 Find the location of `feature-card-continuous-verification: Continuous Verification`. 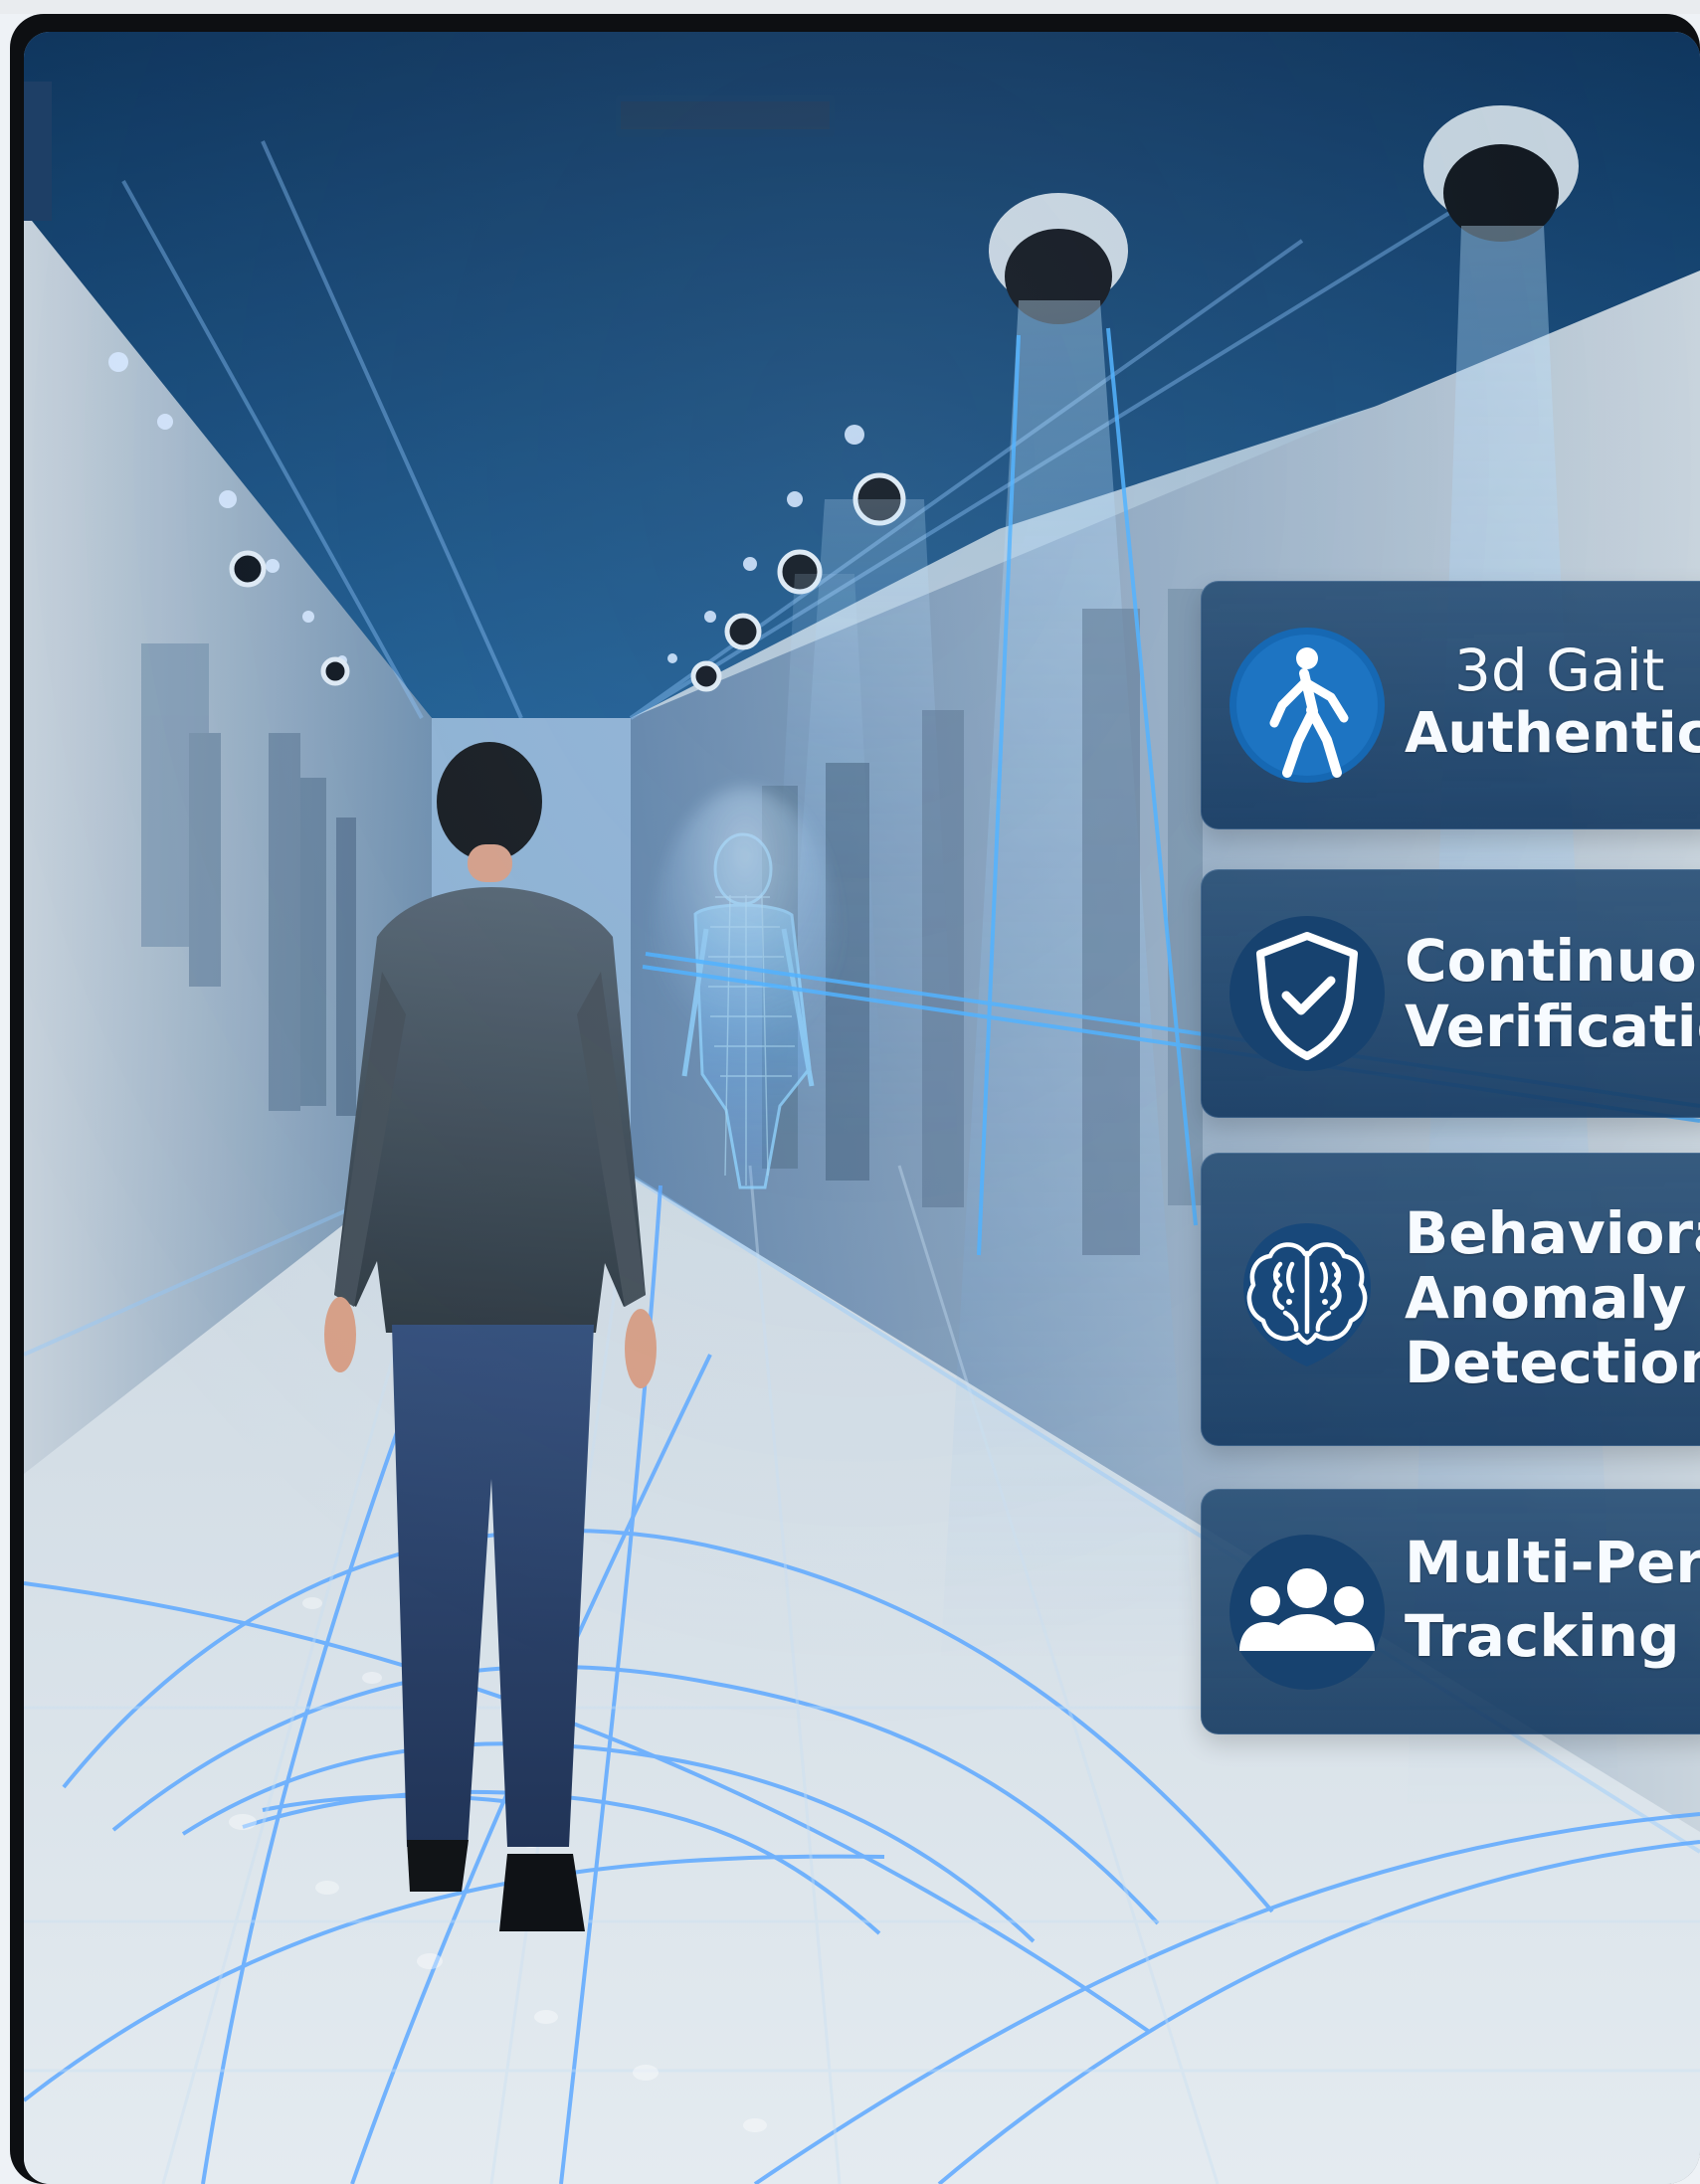

feature-card-continuous-verification: Continuous Verification is located at coordinates (1451, 993).